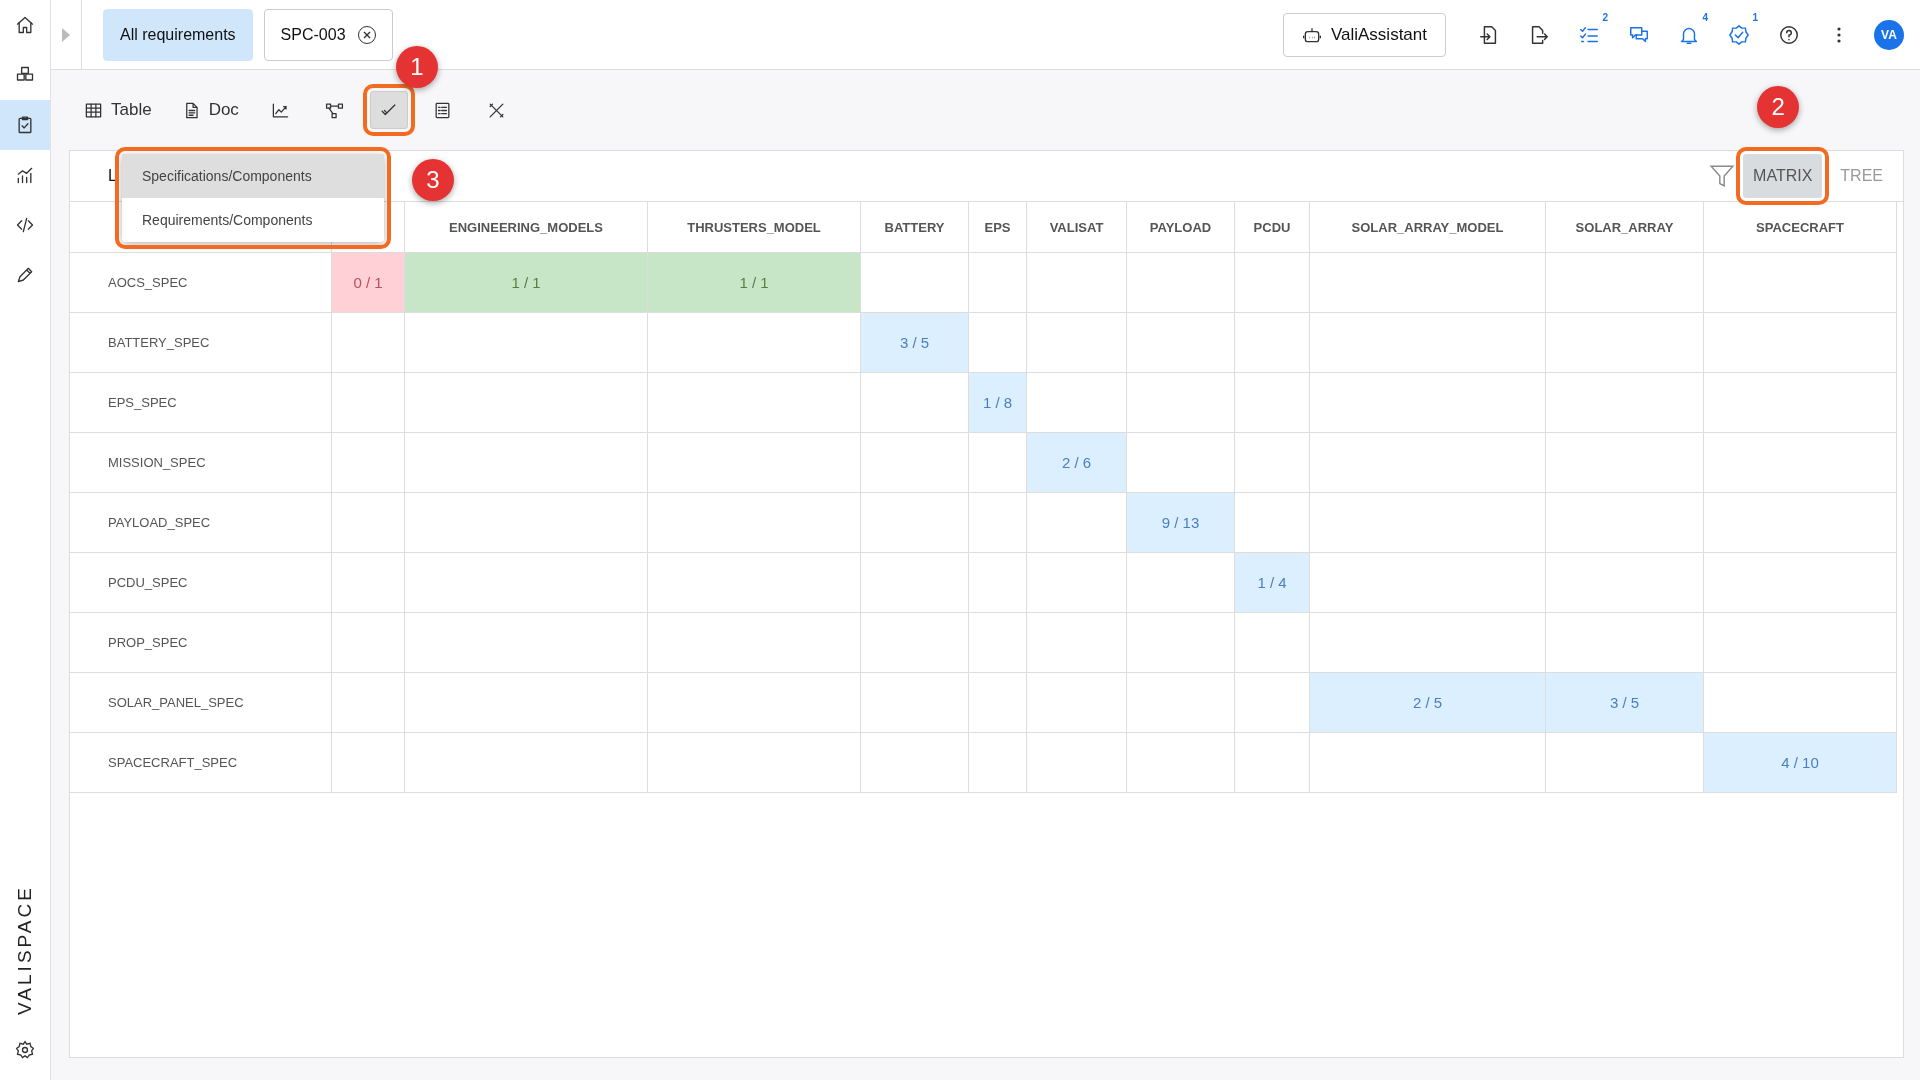 The width and height of the screenshot is (1920, 1080). I want to click on sidebar-item, so click(25, 125).